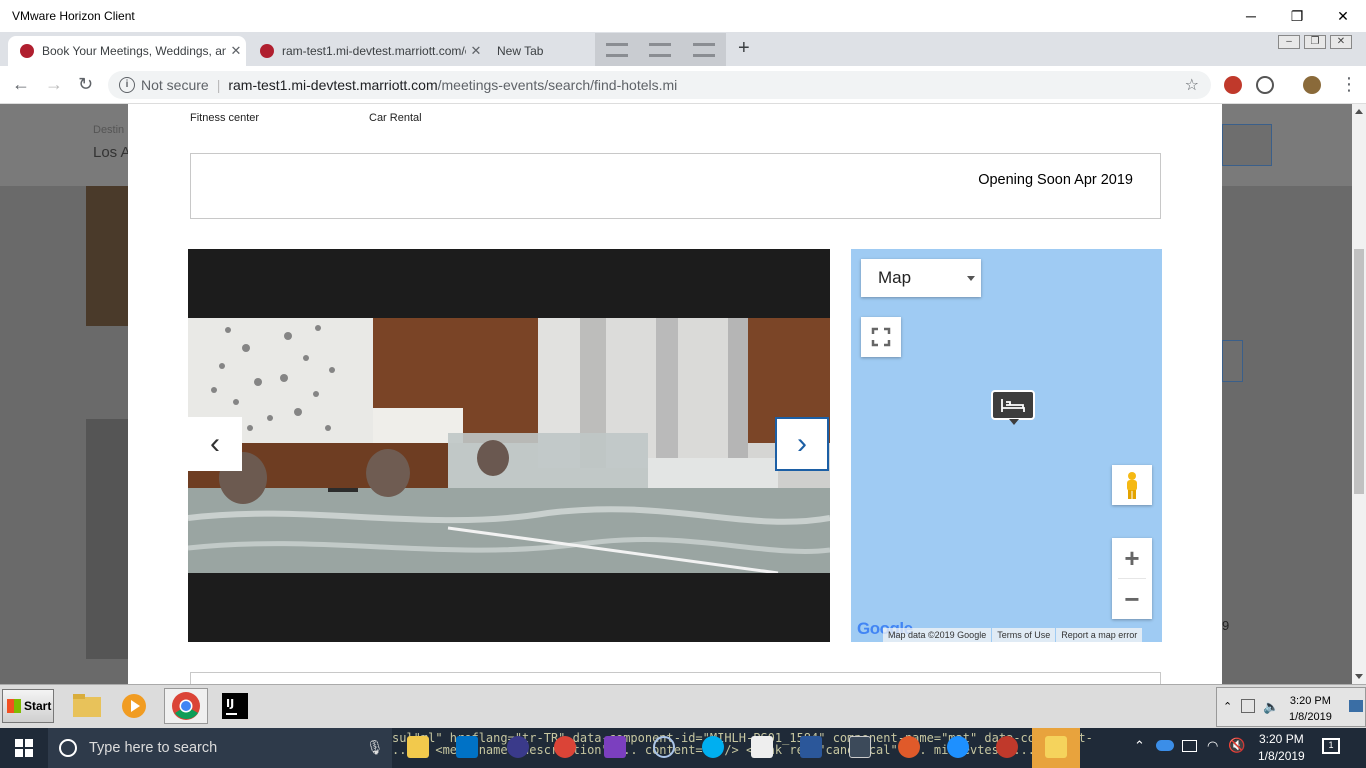 The image size is (1366, 768). What do you see at coordinates (971, 278) in the screenshot?
I see `chevron-down-icon` at bounding box center [971, 278].